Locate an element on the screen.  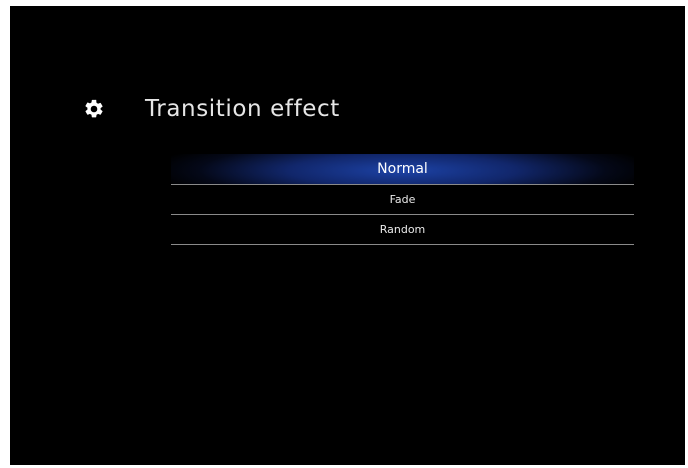
gear-icon is located at coordinates (94, 109).